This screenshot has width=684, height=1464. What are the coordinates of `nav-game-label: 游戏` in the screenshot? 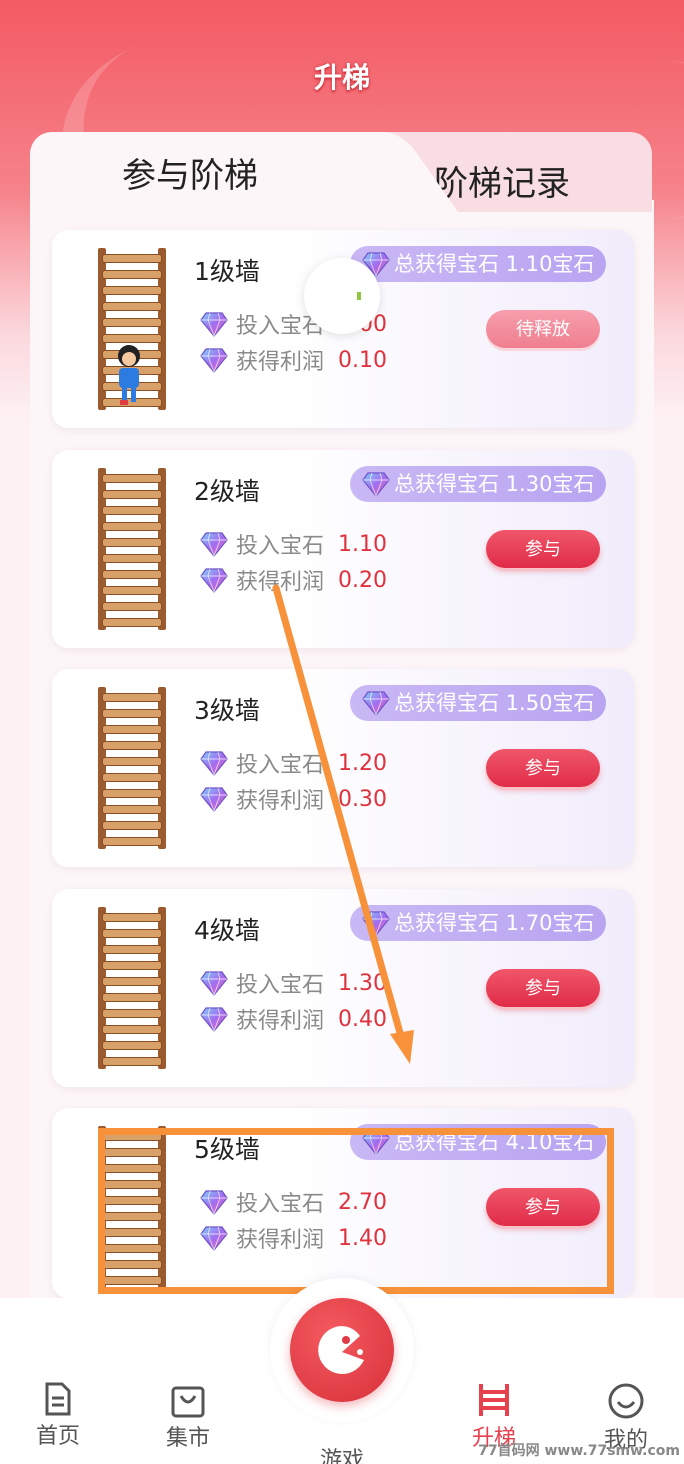 It's located at (342, 1453).